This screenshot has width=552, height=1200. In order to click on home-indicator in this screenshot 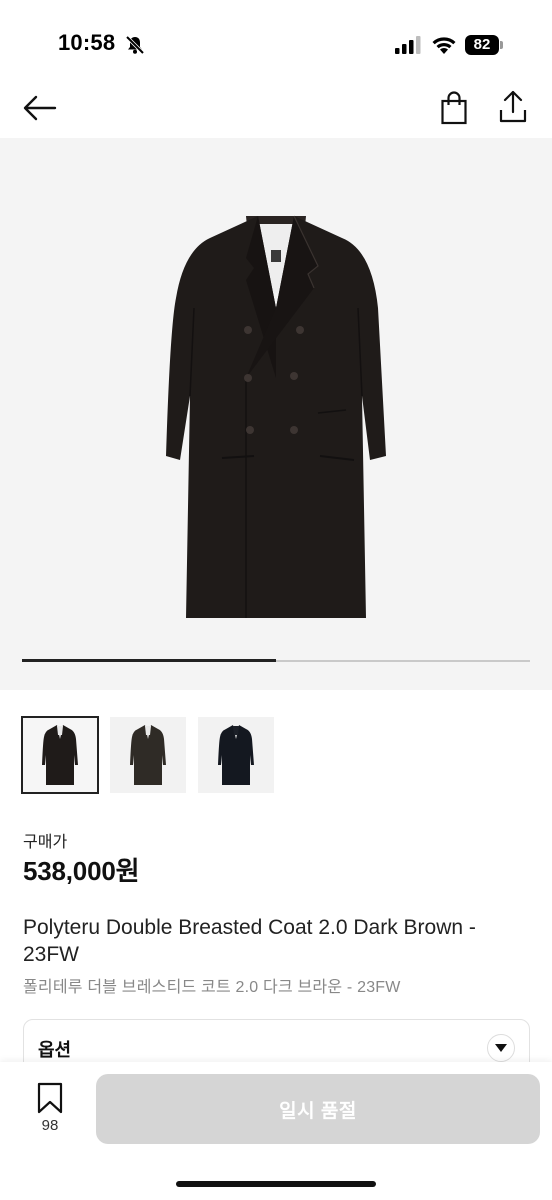, I will do `click(276, 1184)`.